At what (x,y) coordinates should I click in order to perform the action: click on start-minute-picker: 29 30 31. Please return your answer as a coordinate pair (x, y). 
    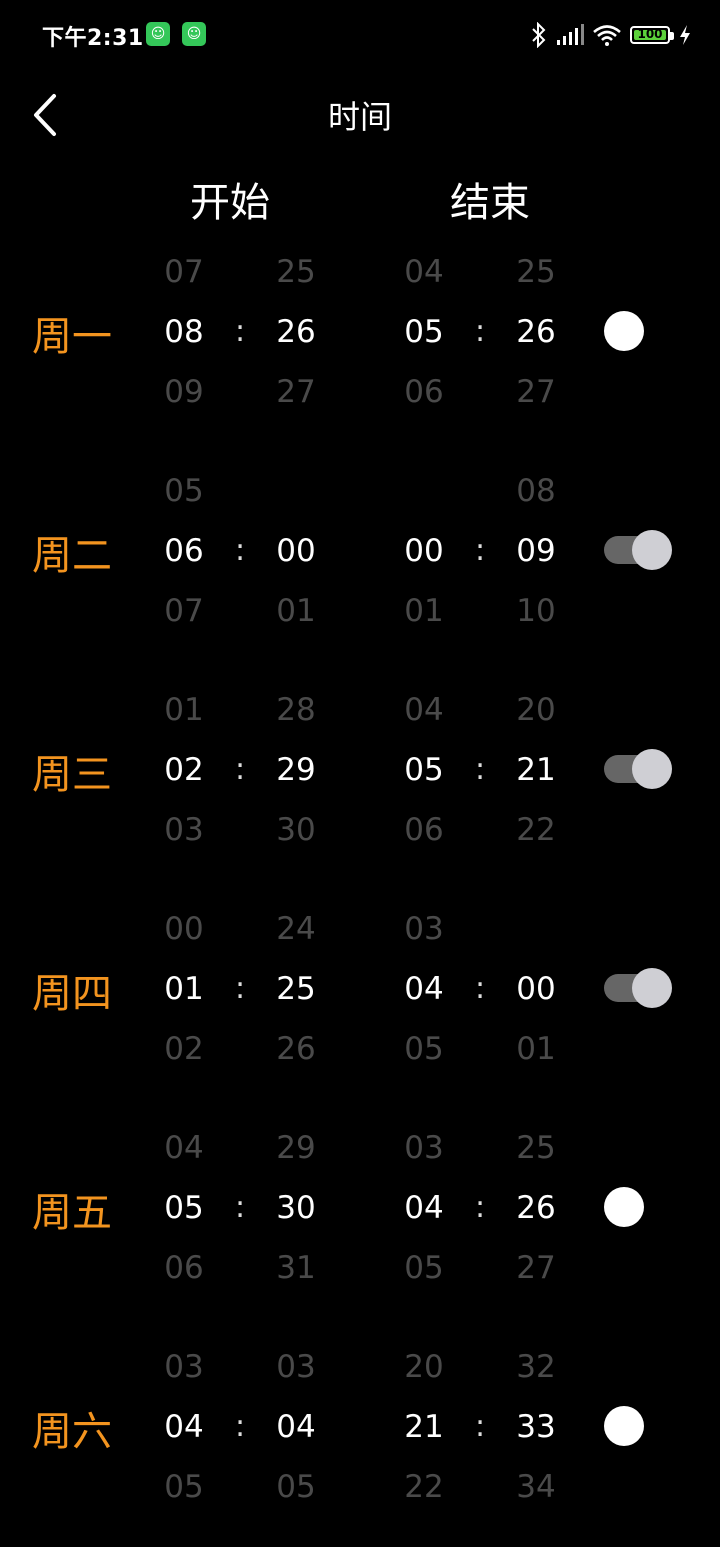
    Looking at the image, I should click on (296, 1208).